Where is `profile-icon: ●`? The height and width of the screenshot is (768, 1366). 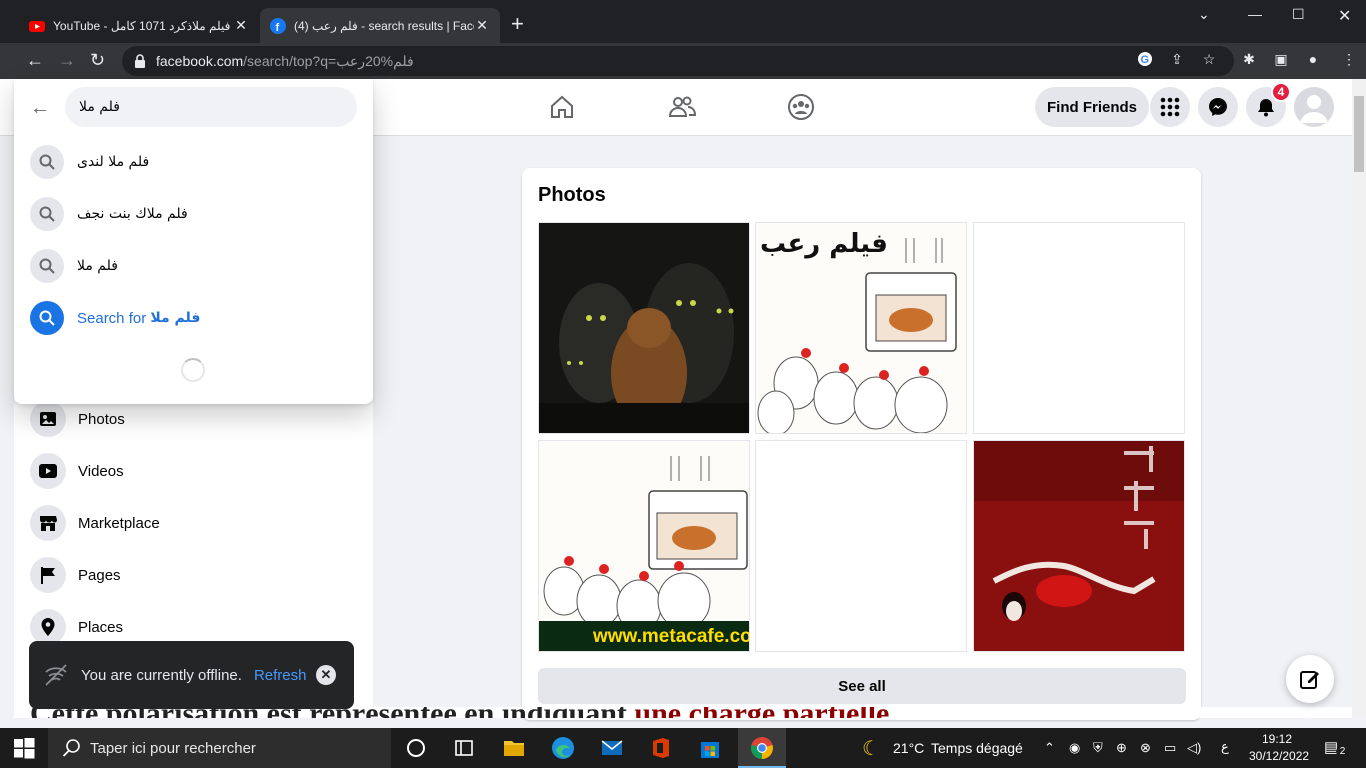
profile-icon: ● is located at coordinates (1313, 60).